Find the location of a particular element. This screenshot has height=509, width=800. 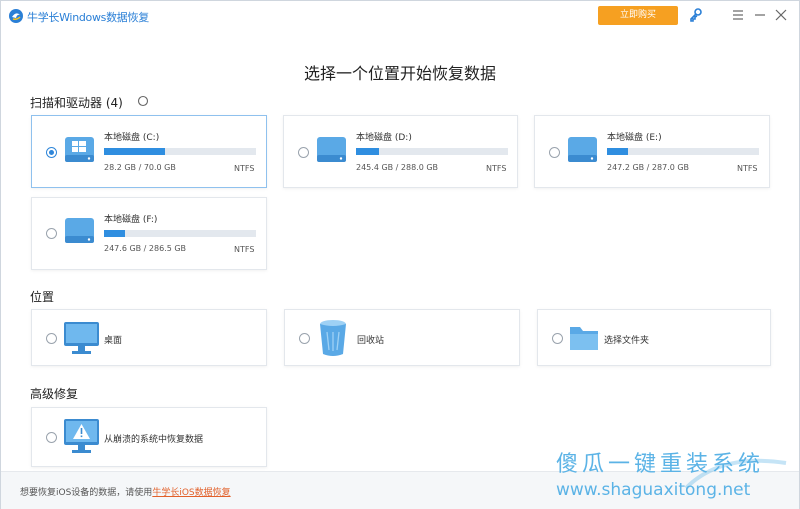

refresh-icon is located at coordinates (143, 101).